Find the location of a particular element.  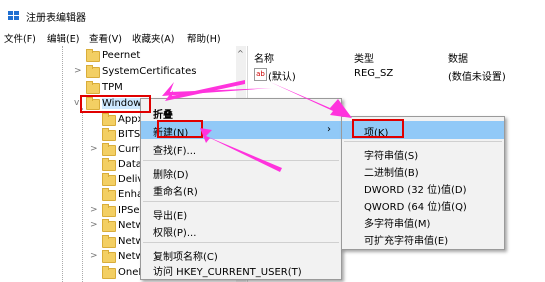

annotation-arrows is located at coordinates (257, 126).